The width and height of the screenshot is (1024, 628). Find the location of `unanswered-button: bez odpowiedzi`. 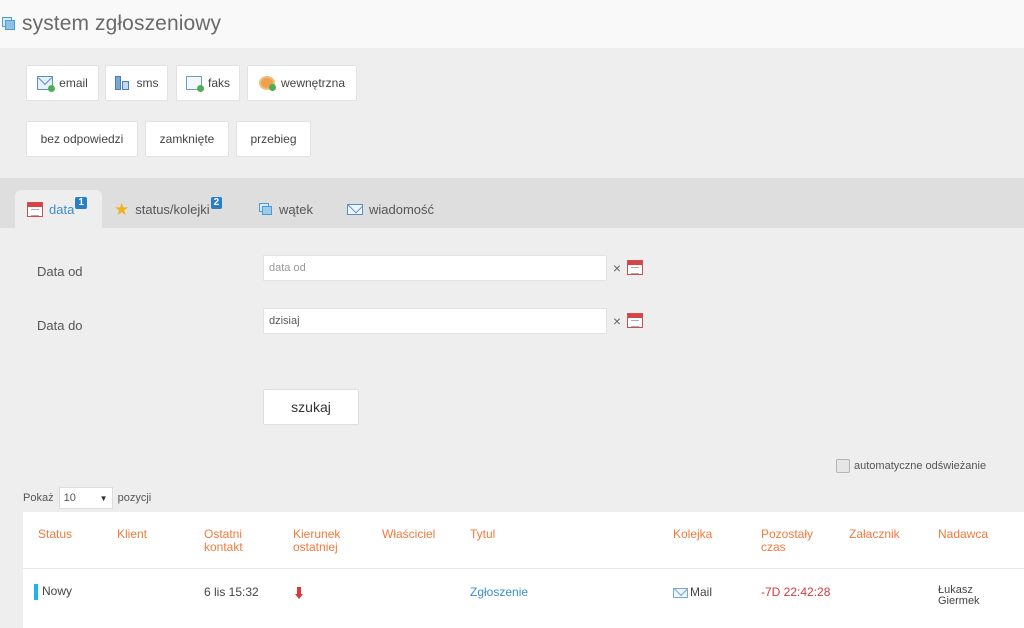

unanswered-button: bez odpowiedzi is located at coordinates (82, 139).